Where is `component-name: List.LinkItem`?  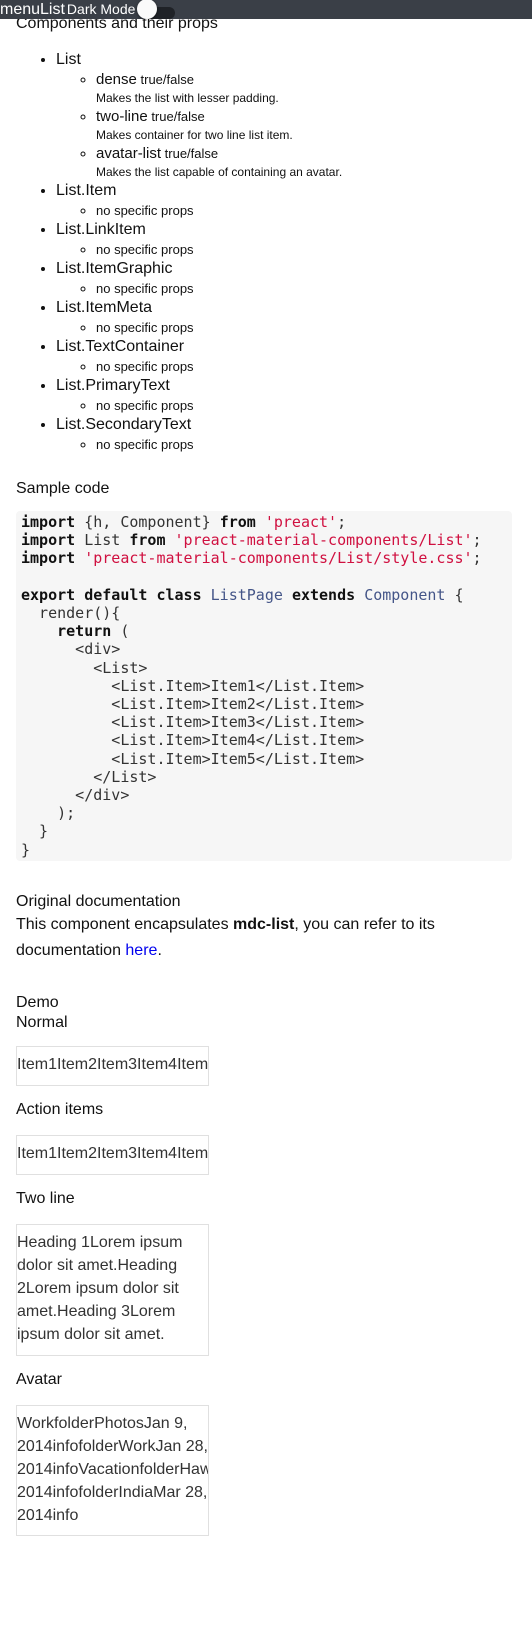 component-name: List.LinkItem is located at coordinates (101, 229).